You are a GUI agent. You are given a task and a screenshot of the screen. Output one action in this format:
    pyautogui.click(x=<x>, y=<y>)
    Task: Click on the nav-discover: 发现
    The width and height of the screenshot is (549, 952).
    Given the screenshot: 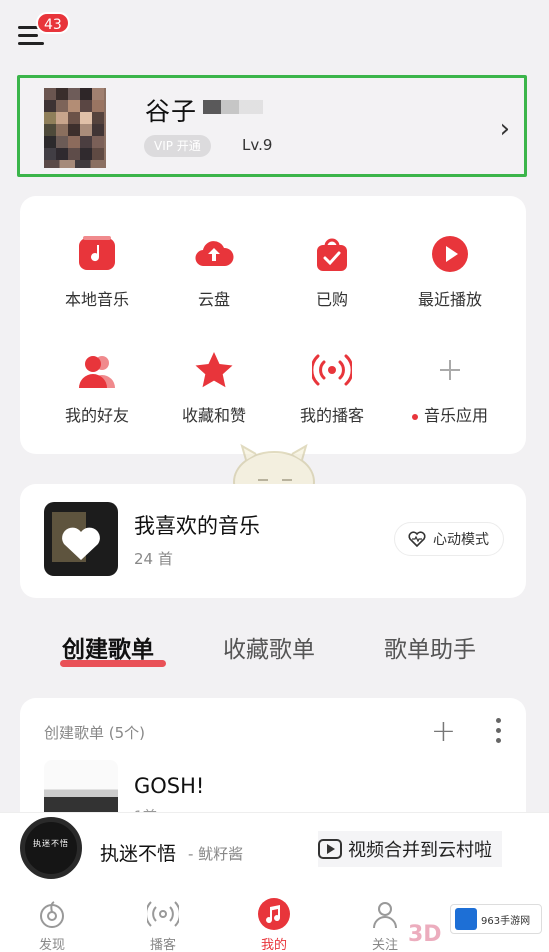 What is the action you would take?
    pyautogui.click(x=52, y=923)
    